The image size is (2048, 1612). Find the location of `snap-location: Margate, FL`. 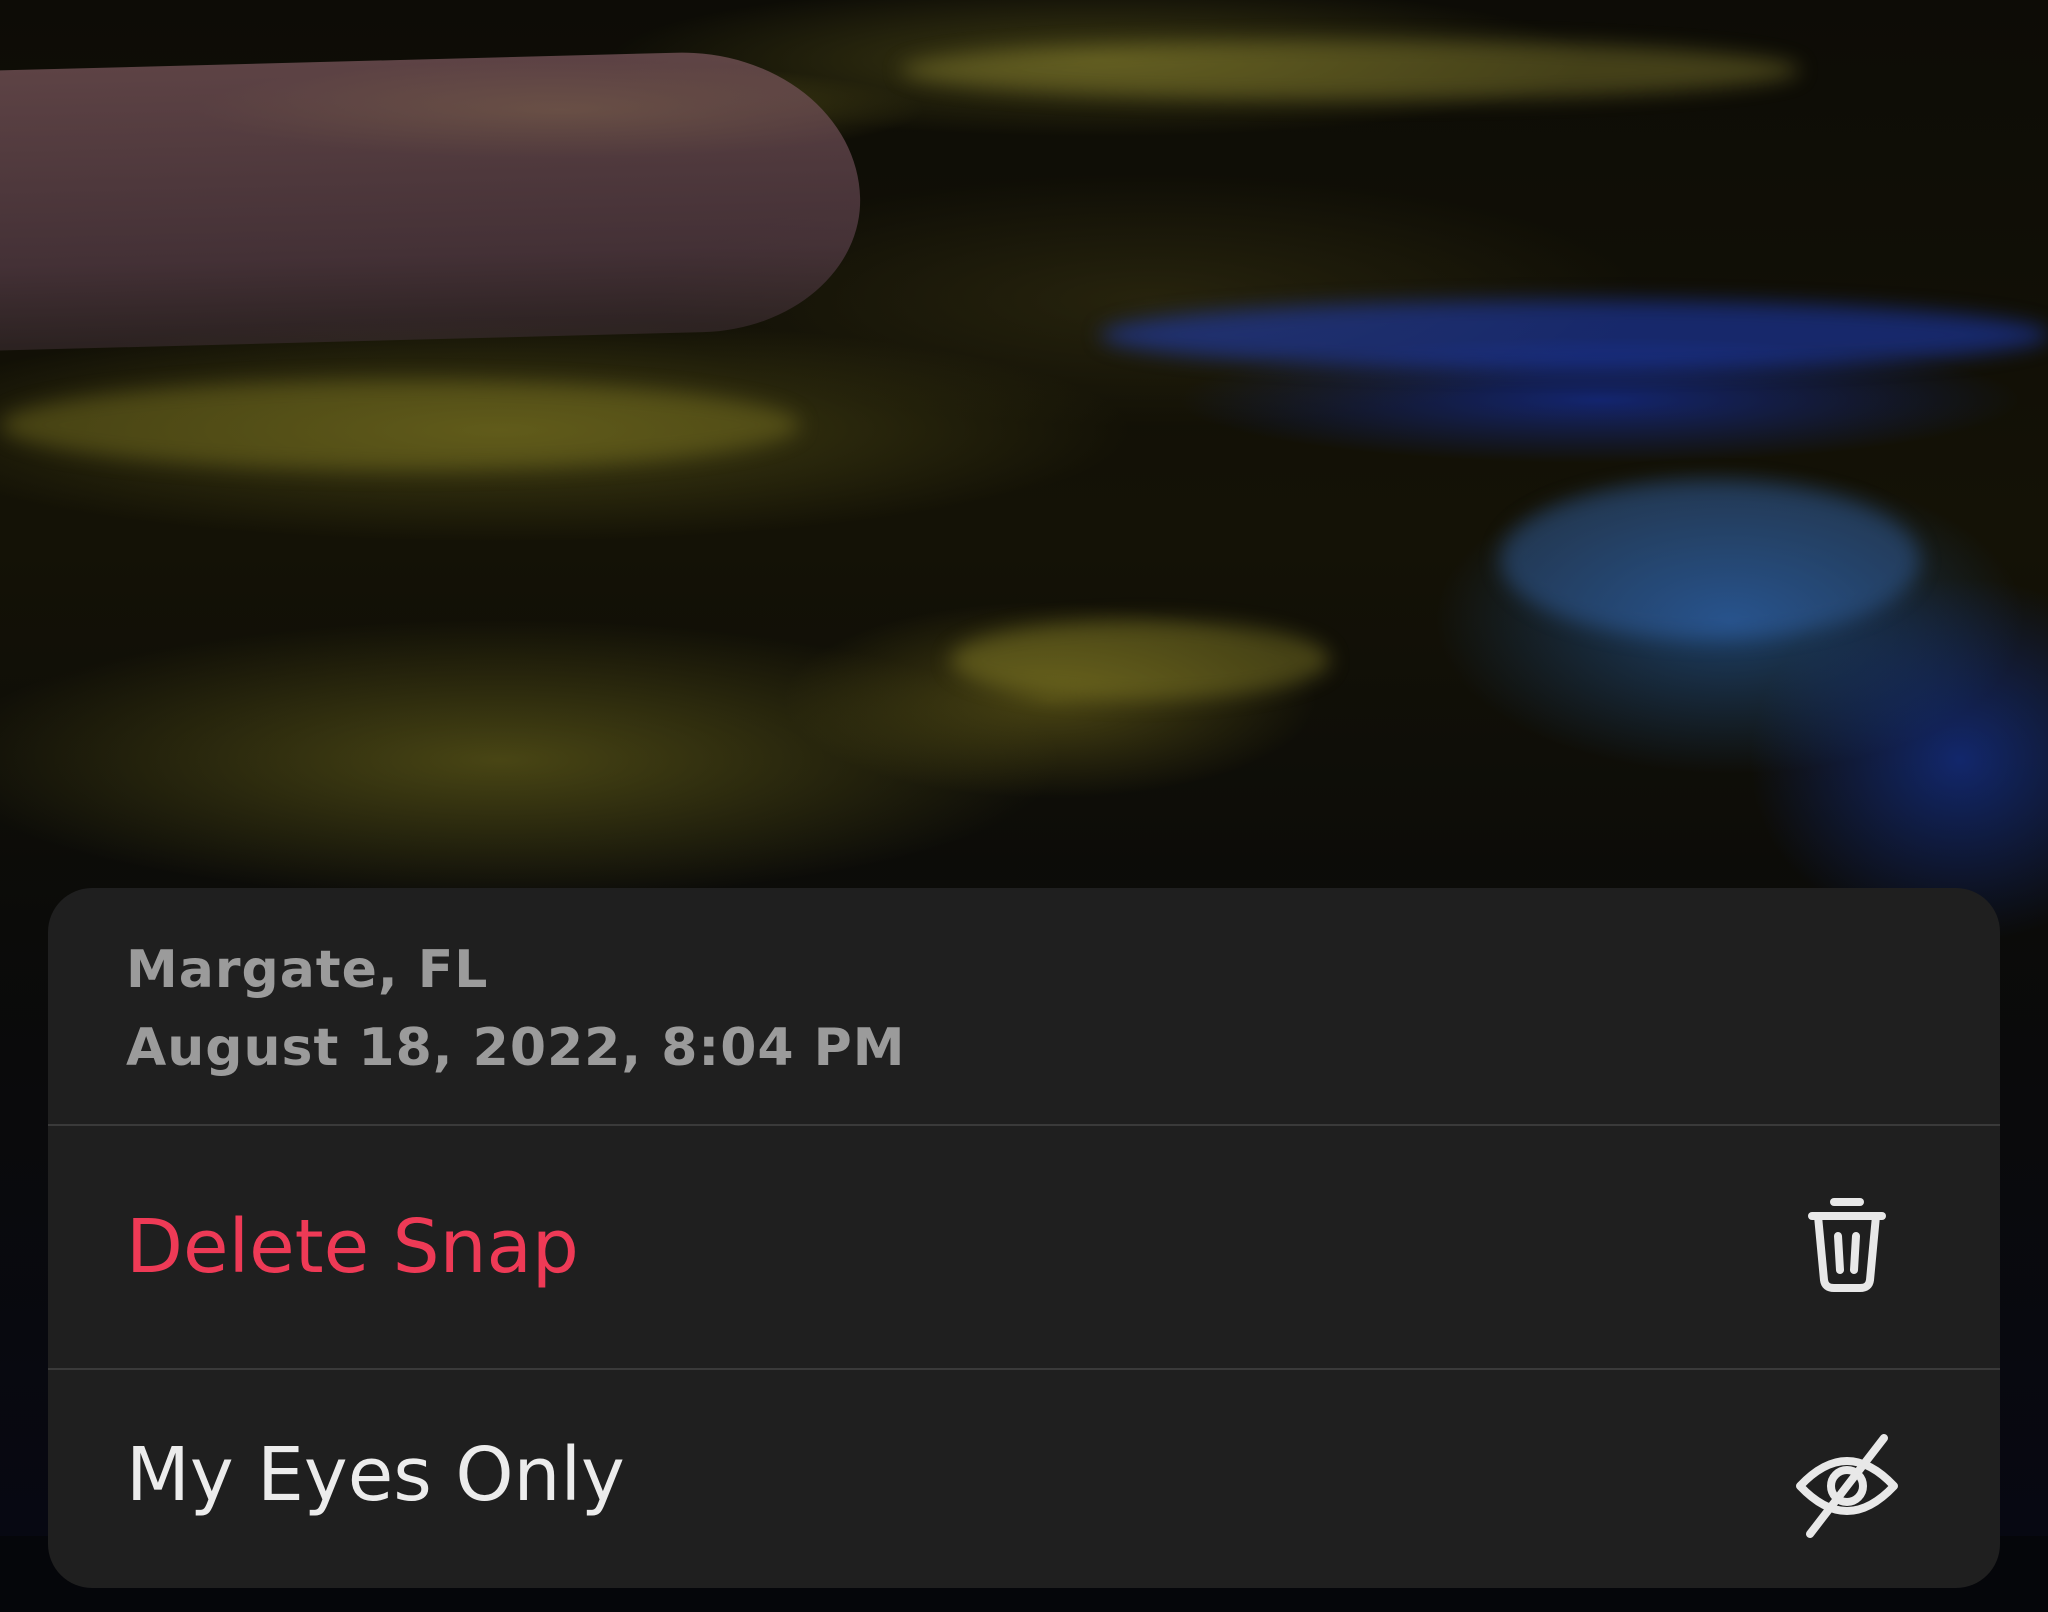

snap-location: Margate, FL is located at coordinates (307, 970).